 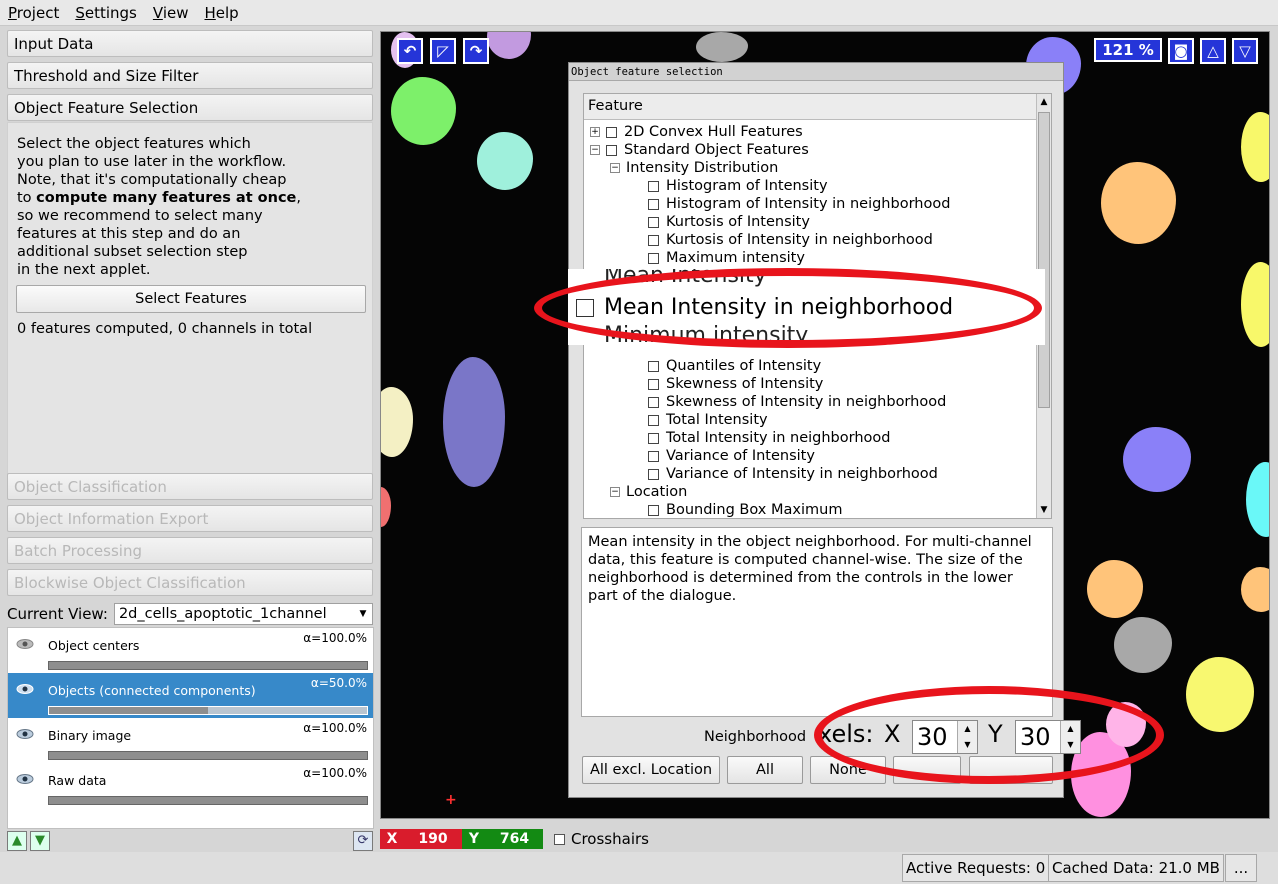 What do you see at coordinates (190, 550) in the screenshot?
I see `applet-batch-processing: Batch Processing` at bounding box center [190, 550].